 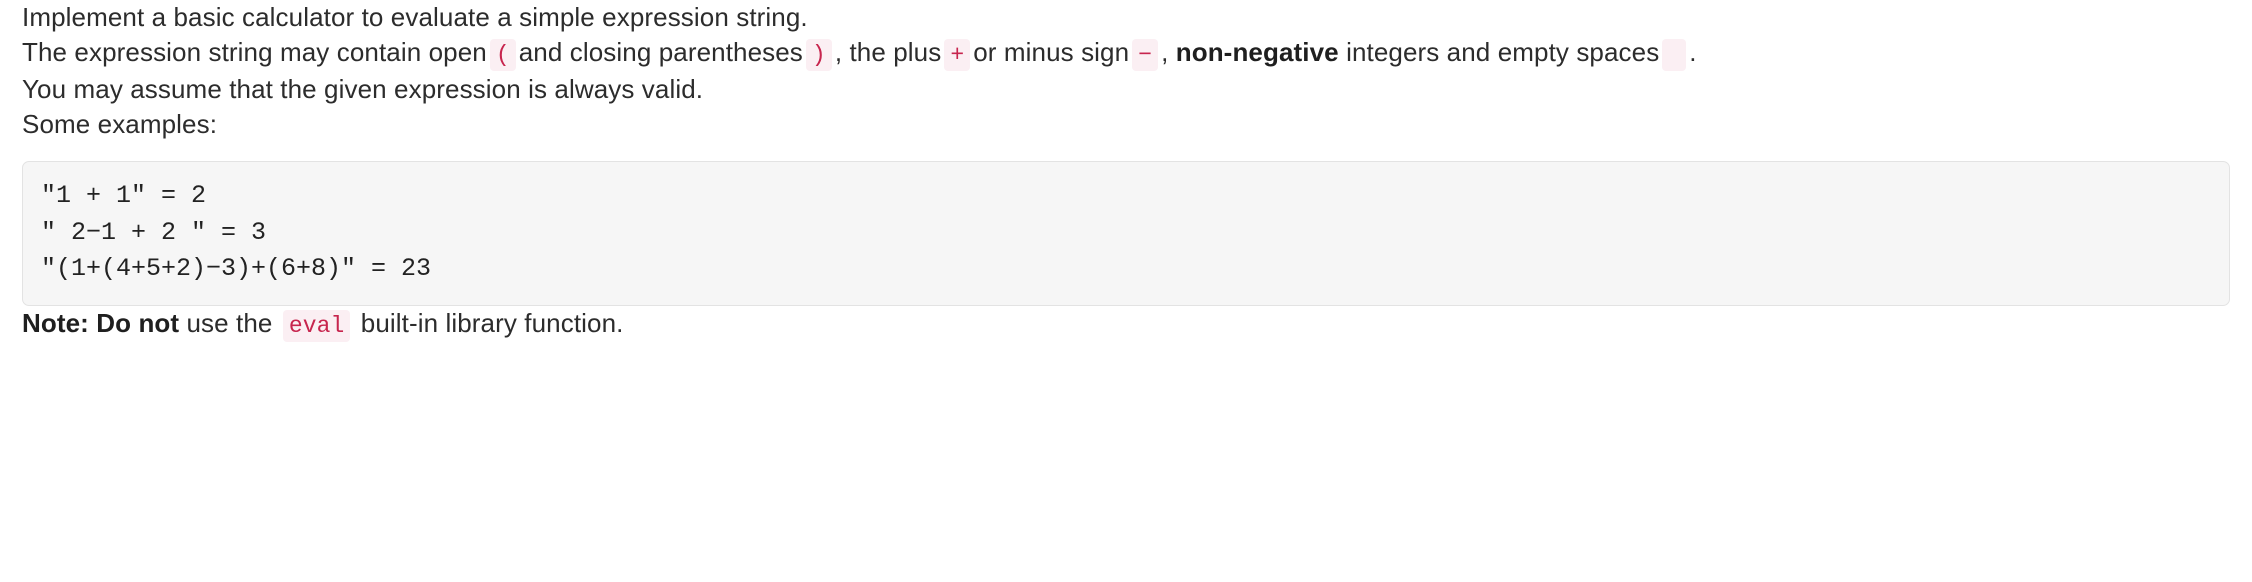 What do you see at coordinates (888, 52) in the screenshot?
I see `spec-text-part-3: , the plus` at bounding box center [888, 52].